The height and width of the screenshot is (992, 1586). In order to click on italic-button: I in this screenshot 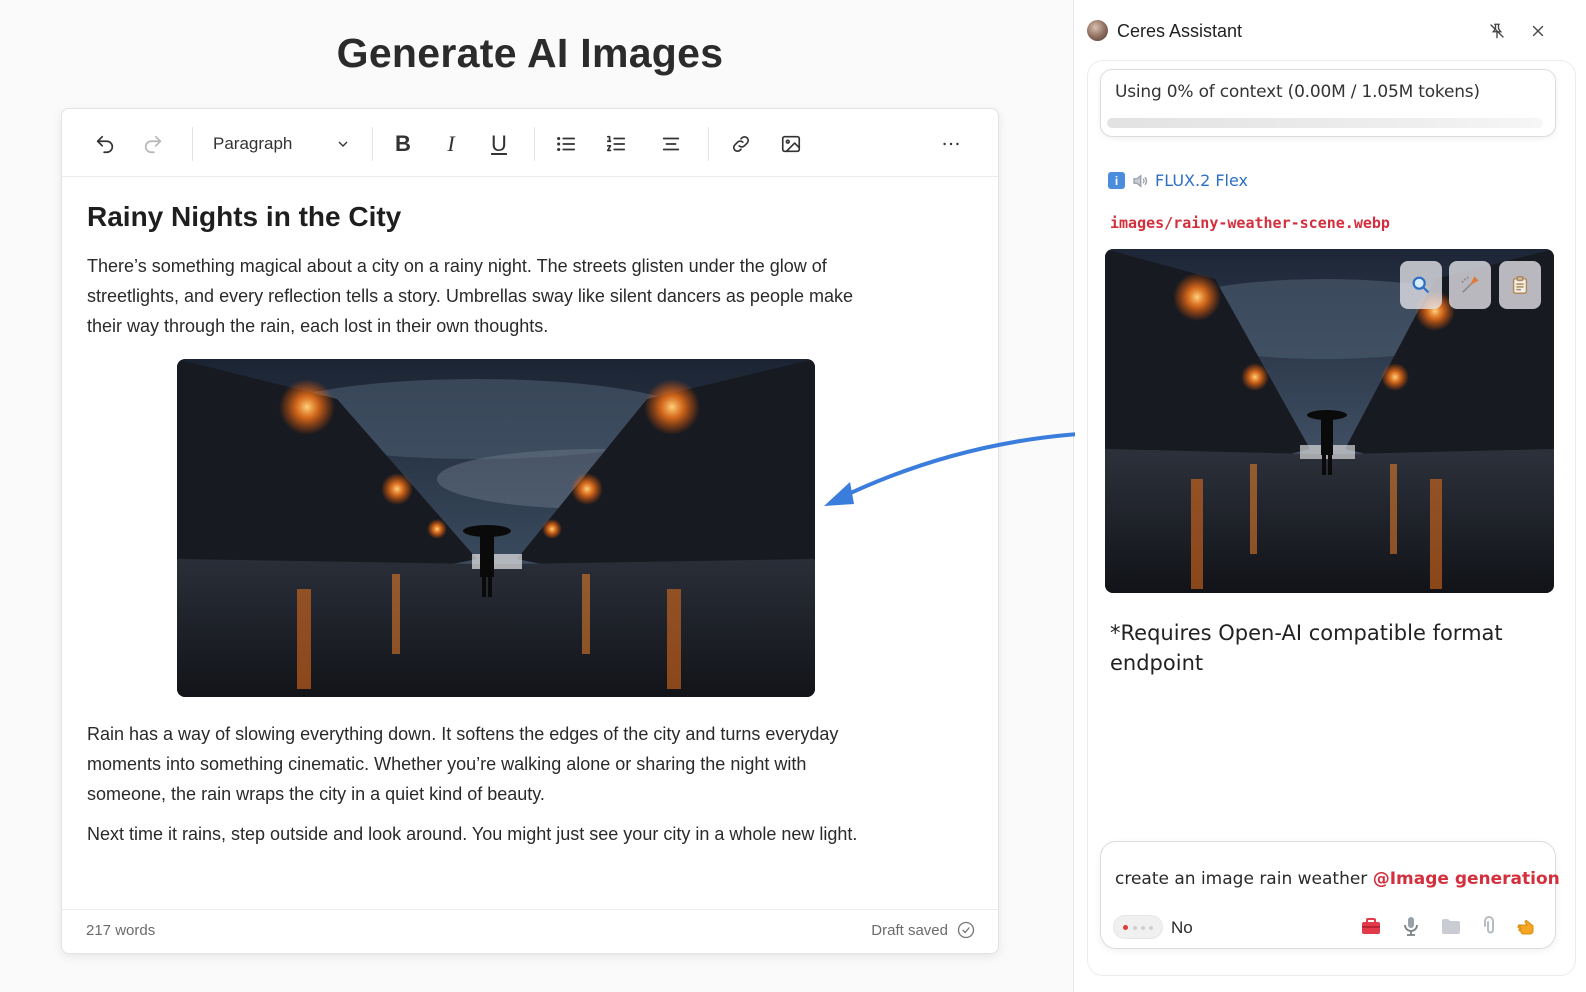, I will do `click(451, 144)`.